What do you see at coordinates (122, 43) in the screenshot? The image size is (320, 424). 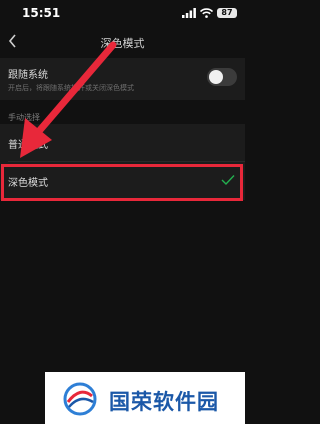 I see `page-title: 深色模式` at bounding box center [122, 43].